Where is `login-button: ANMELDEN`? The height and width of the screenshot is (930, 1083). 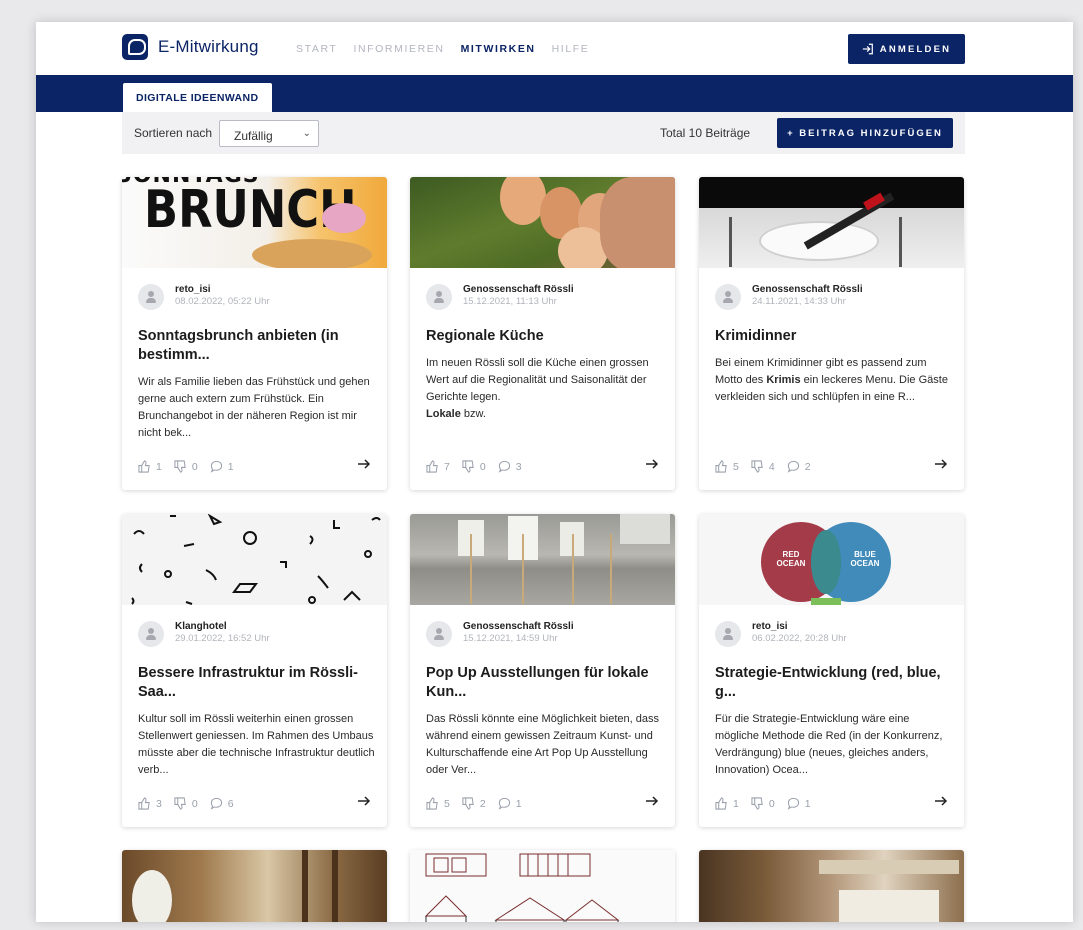
login-button: ANMELDEN is located at coordinates (906, 49).